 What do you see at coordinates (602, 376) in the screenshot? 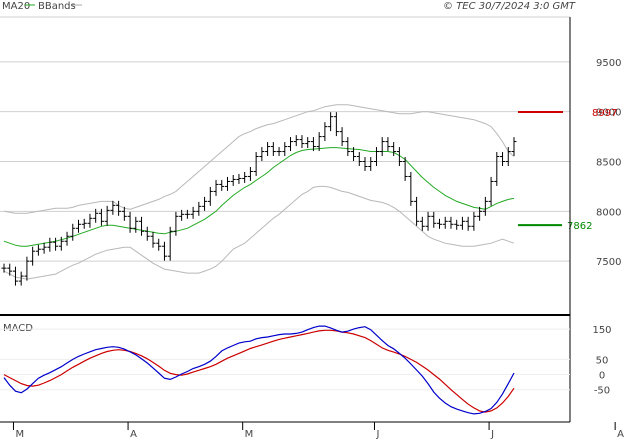
I see `macd-y-tick-label: 0` at bounding box center [602, 376].